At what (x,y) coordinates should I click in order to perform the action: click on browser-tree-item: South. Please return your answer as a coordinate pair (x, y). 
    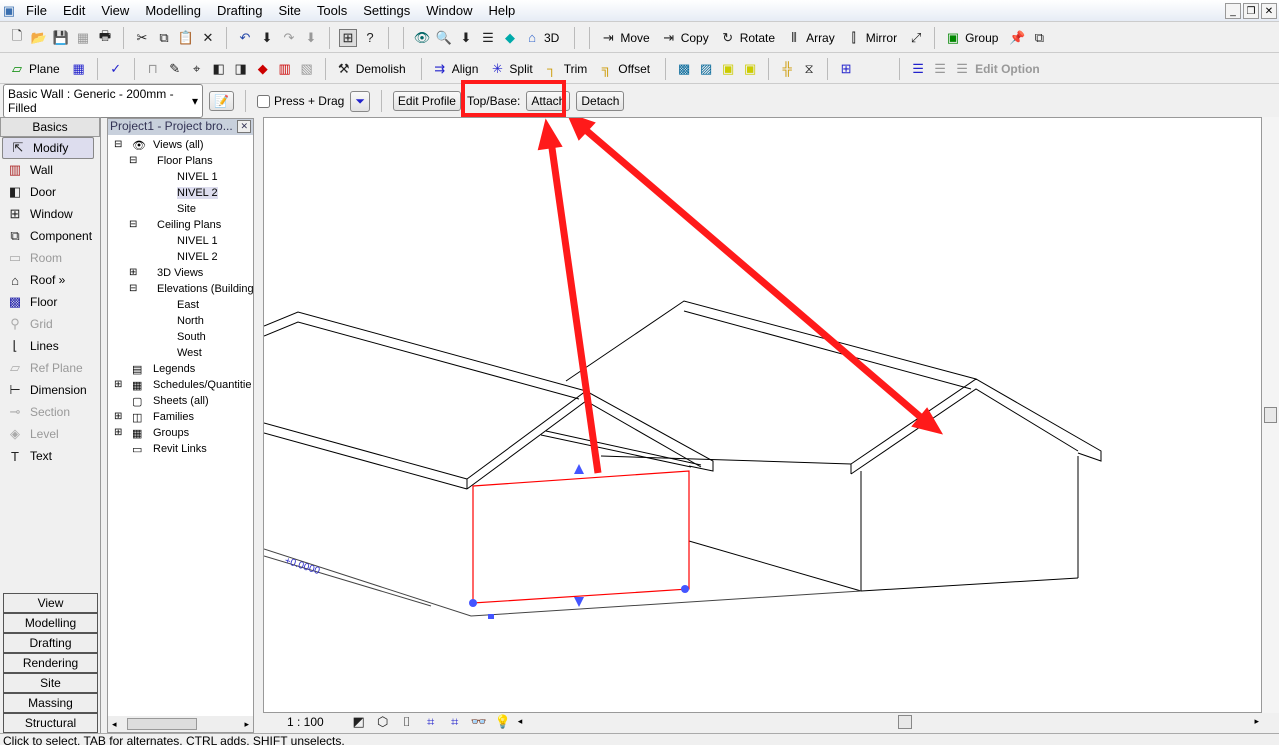
    Looking at the image, I should click on (191, 337).